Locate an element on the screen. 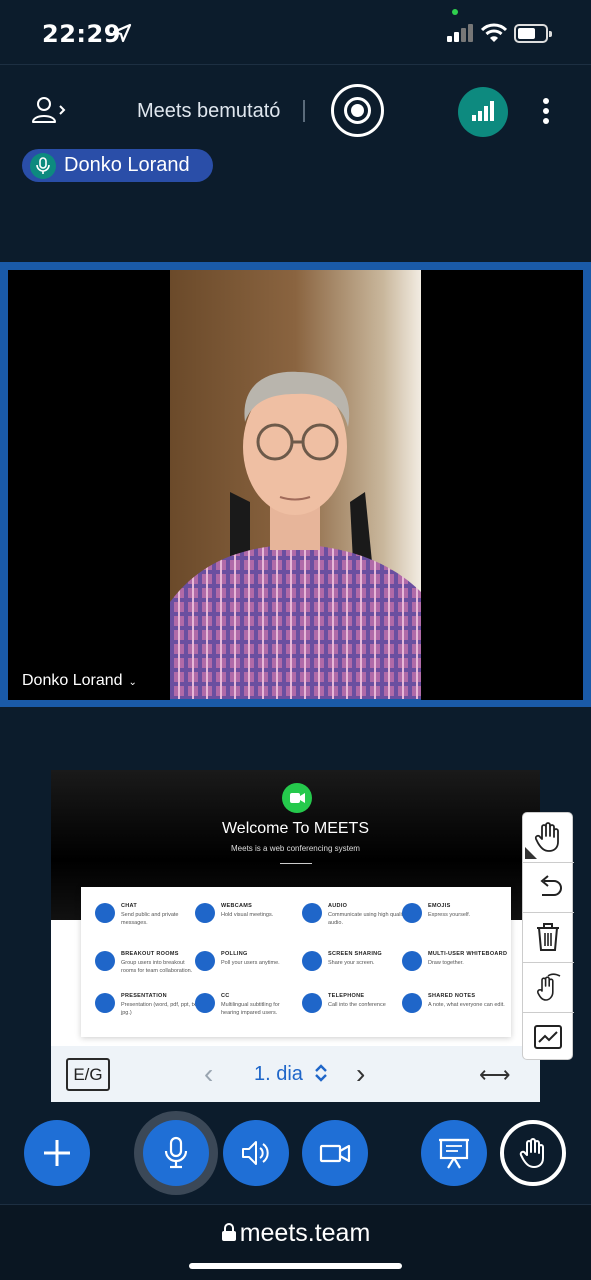 The image size is (591, 1280). slide-number-label: 1. dia is located at coordinates (278, 1074).